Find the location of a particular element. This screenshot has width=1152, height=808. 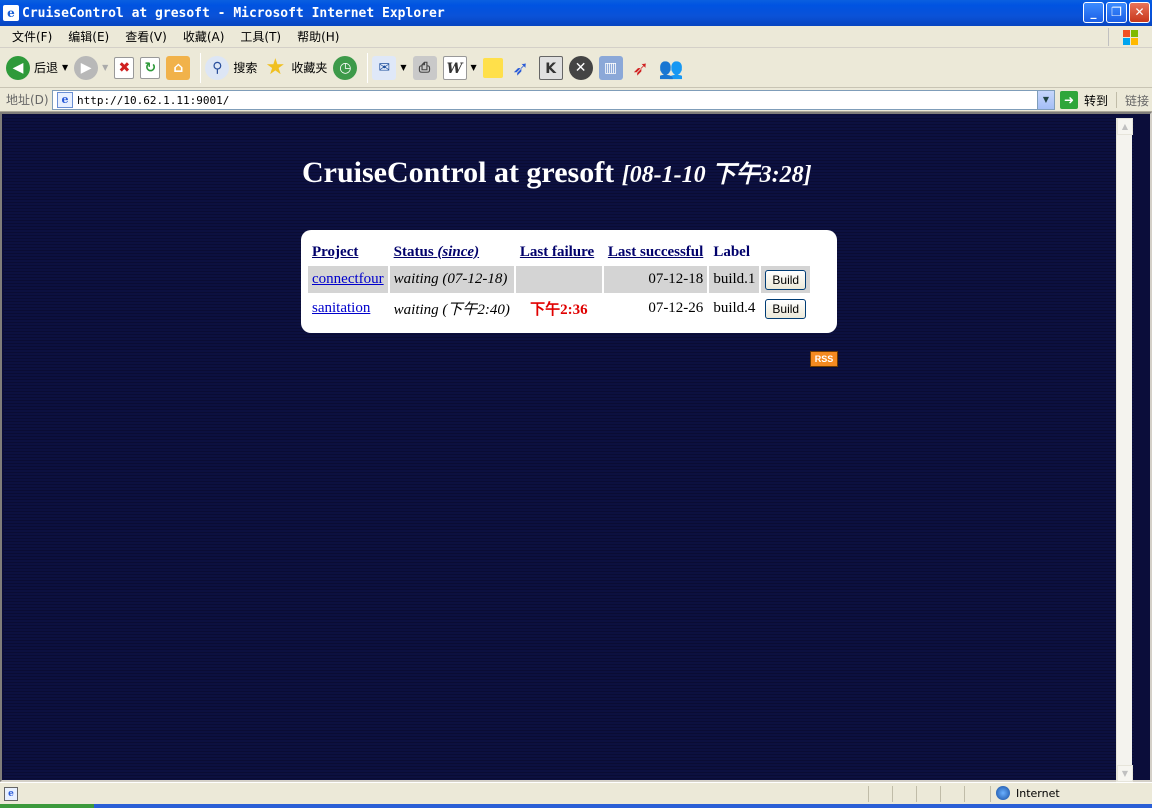

header-last-failure: Last failure is located at coordinates (559, 252).